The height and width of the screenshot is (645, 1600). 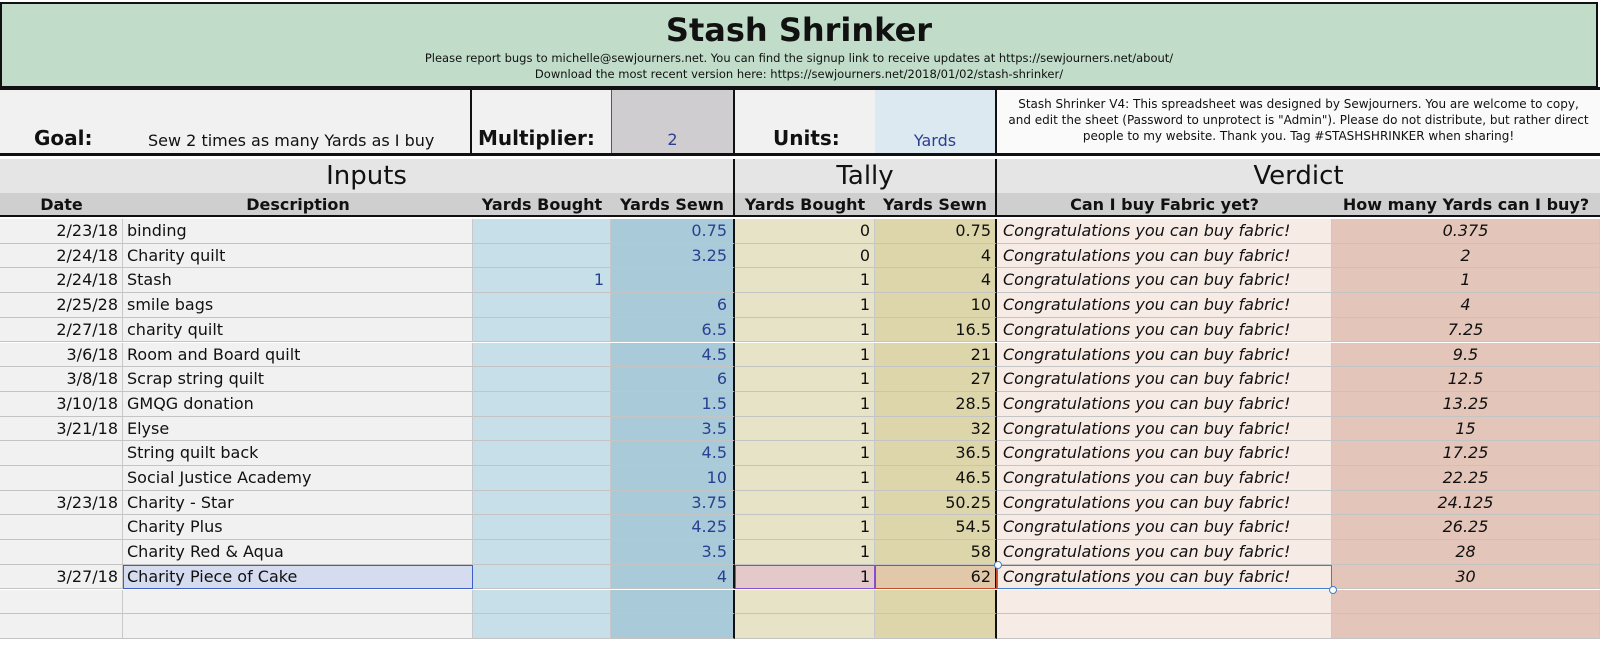 I want to click on tally-sewn-cell: 28.5, so click(x=936, y=404).